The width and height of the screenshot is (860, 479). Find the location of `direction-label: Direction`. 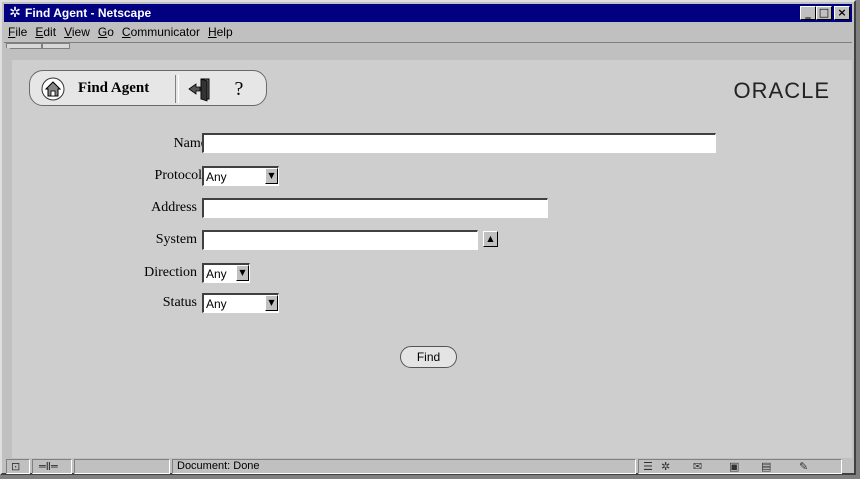

direction-label: Direction is located at coordinates (170, 272).